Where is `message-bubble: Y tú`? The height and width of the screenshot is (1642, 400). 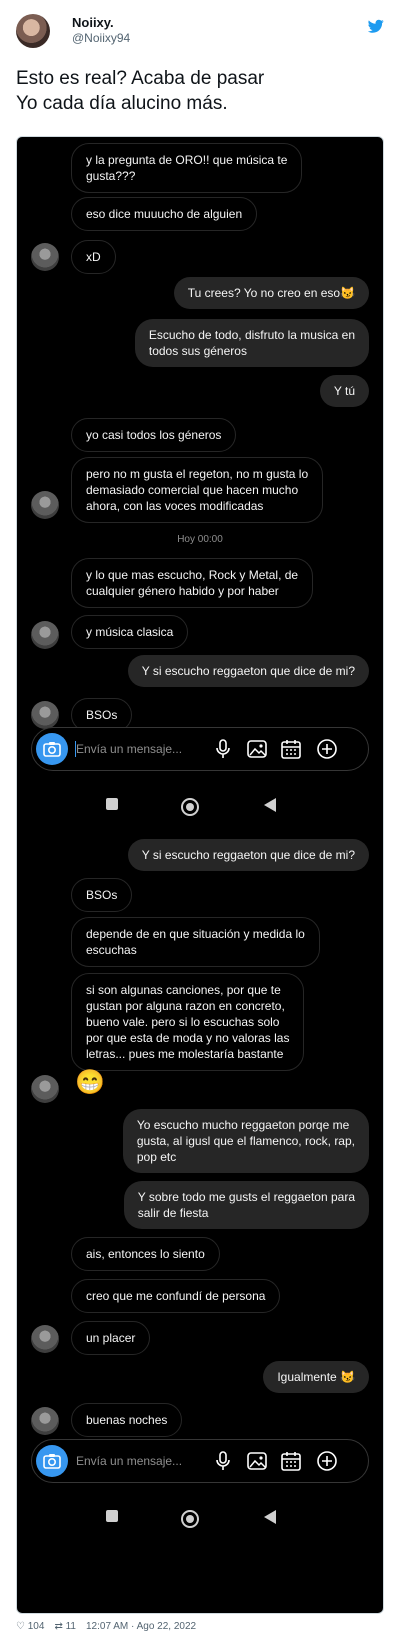 message-bubble: Y tú is located at coordinates (344, 391).